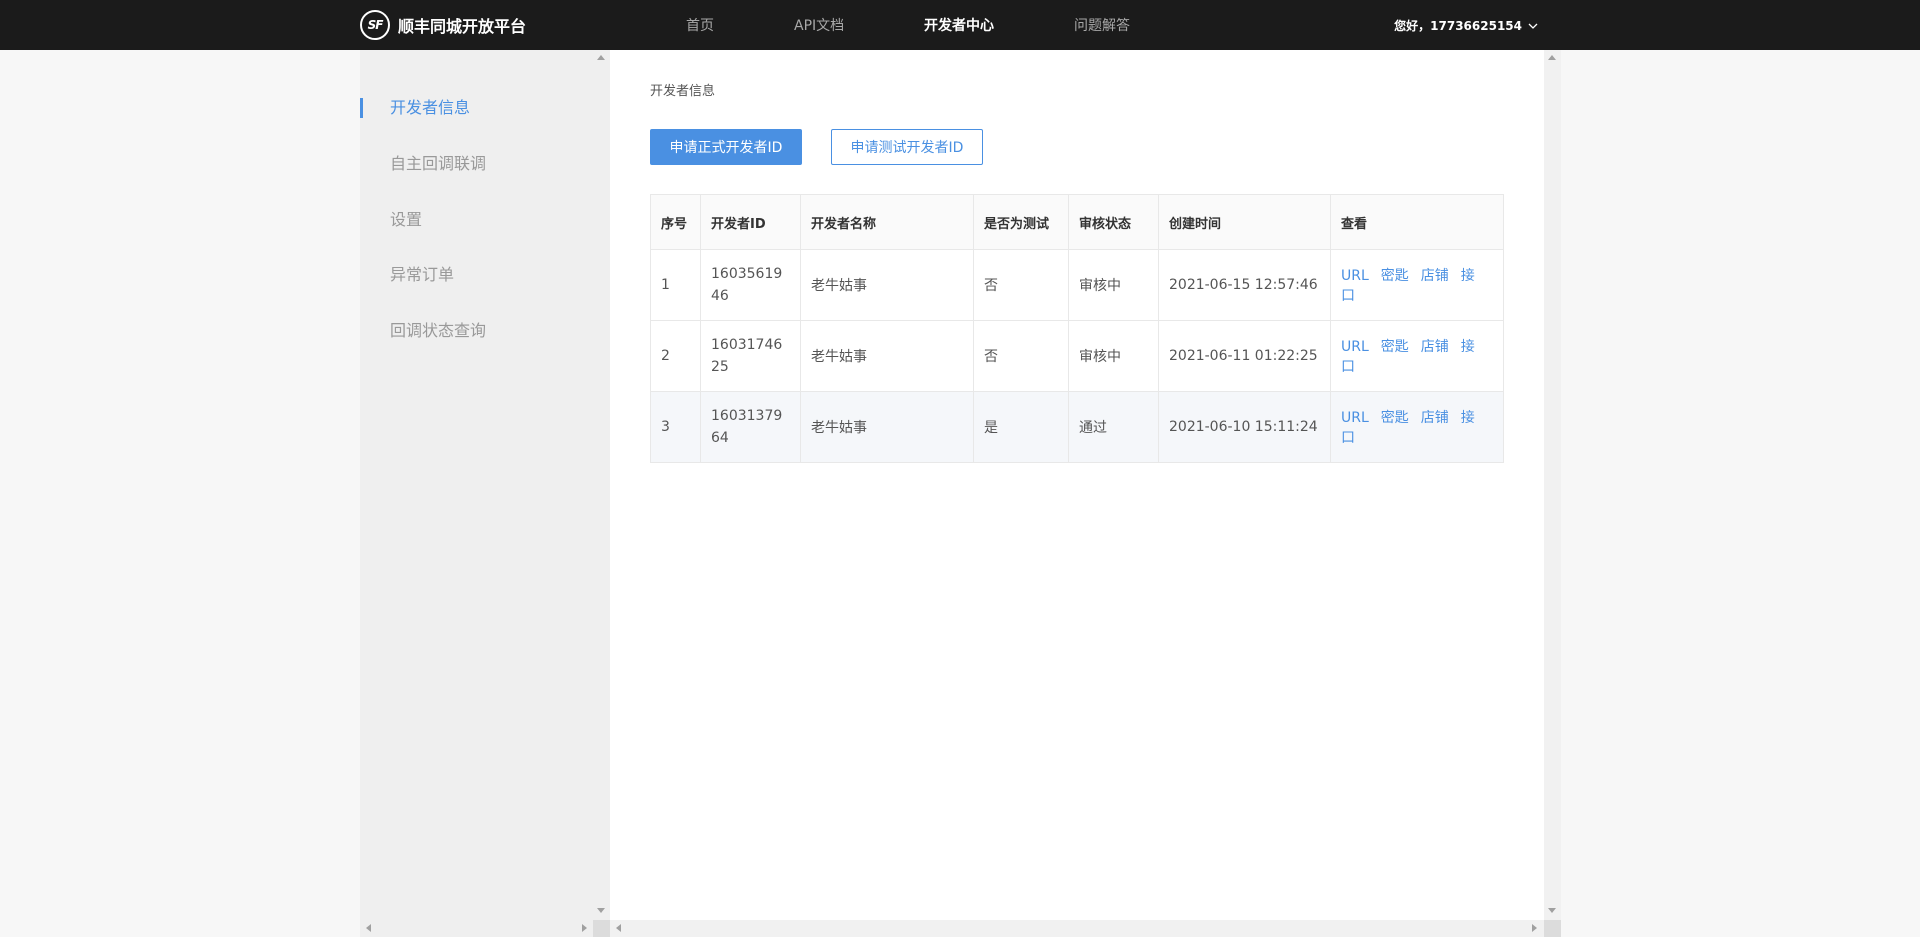 This screenshot has height=937, width=1920. I want to click on header-created-time: 创建时间, so click(1244, 222).